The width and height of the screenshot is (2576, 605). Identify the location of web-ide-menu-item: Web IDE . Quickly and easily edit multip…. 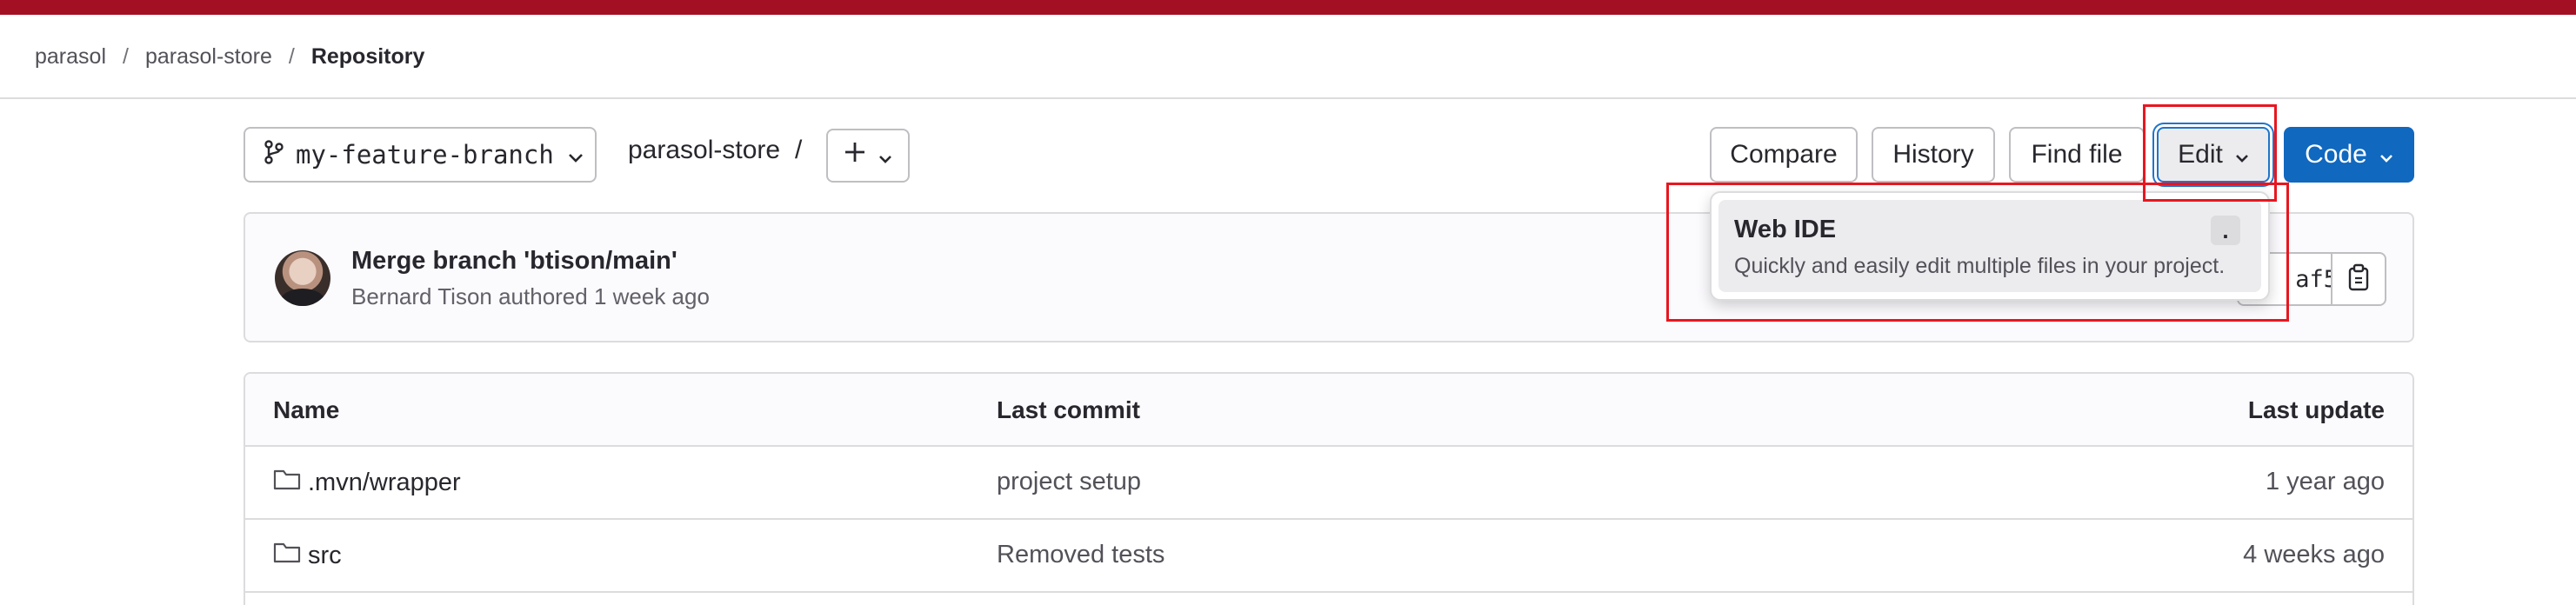
(1989, 246).